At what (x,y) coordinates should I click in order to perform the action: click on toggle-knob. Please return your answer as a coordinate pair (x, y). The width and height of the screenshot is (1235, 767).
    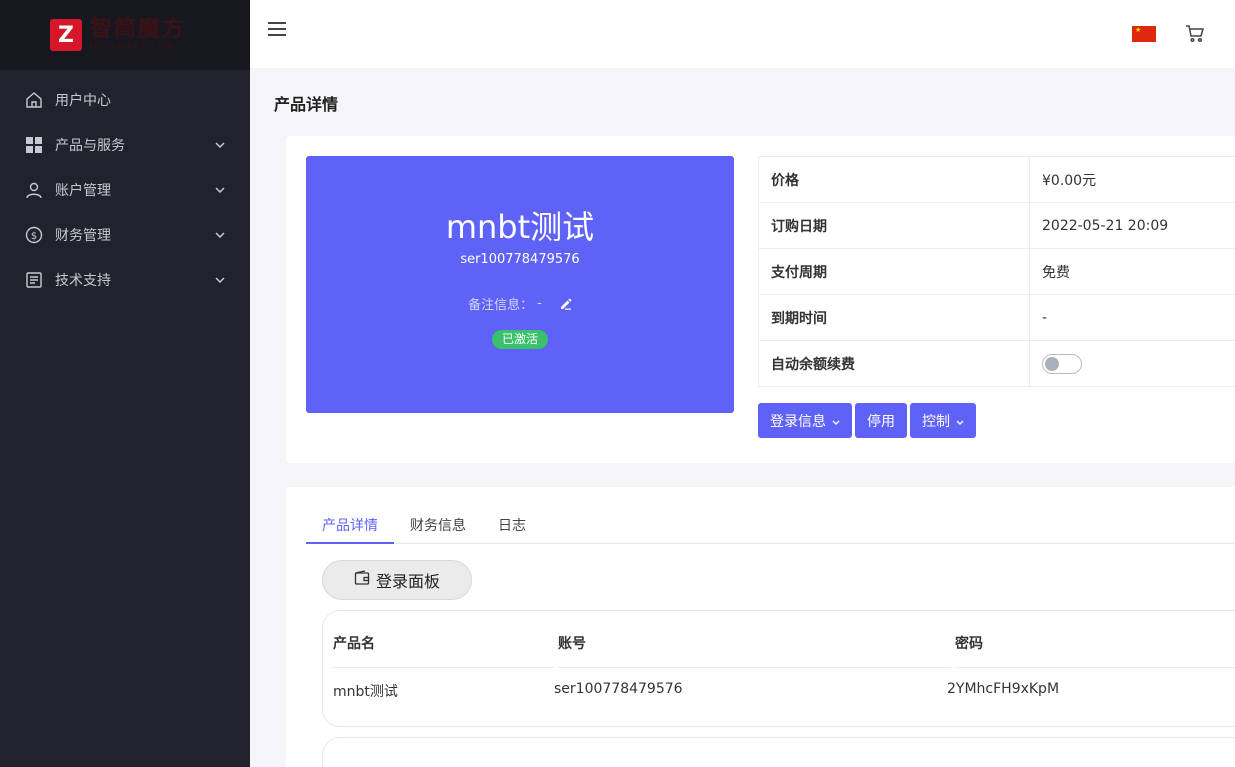
    Looking at the image, I should click on (1052, 363).